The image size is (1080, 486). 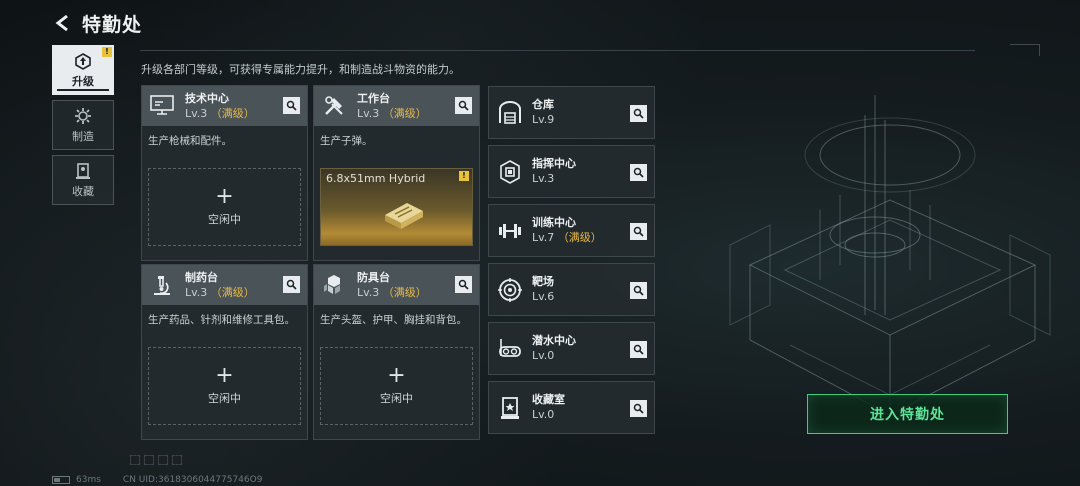 What do you see at coordinates (334, 106) in the screenshot?
I see `tools-icon` at bounding box center [334, 106].